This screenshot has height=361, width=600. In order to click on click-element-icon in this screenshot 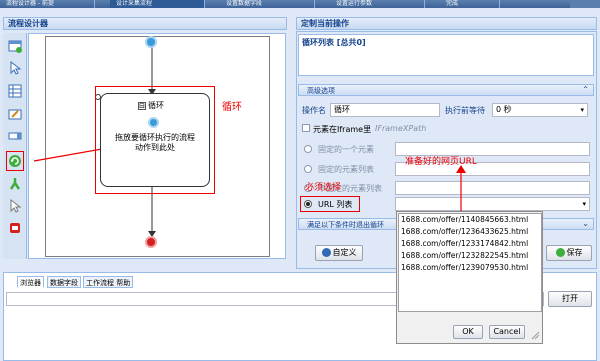, I will do `click(15, 68)`.